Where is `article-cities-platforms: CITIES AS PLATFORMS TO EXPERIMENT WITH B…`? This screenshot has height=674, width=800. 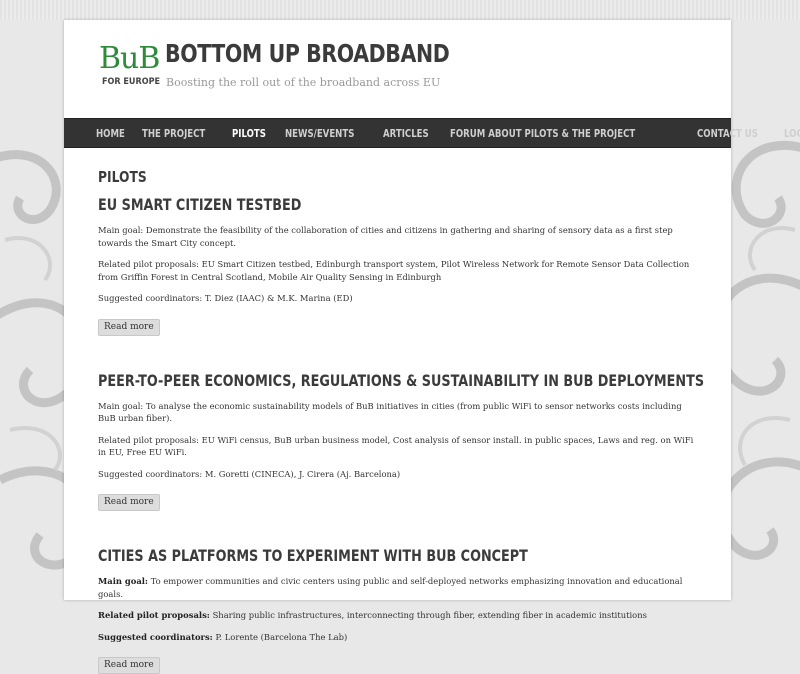 article-cities-platforms: CITIES AS PLATFORMS TO EXPERIMENT WITH B… is located at coordinates (398, 610).